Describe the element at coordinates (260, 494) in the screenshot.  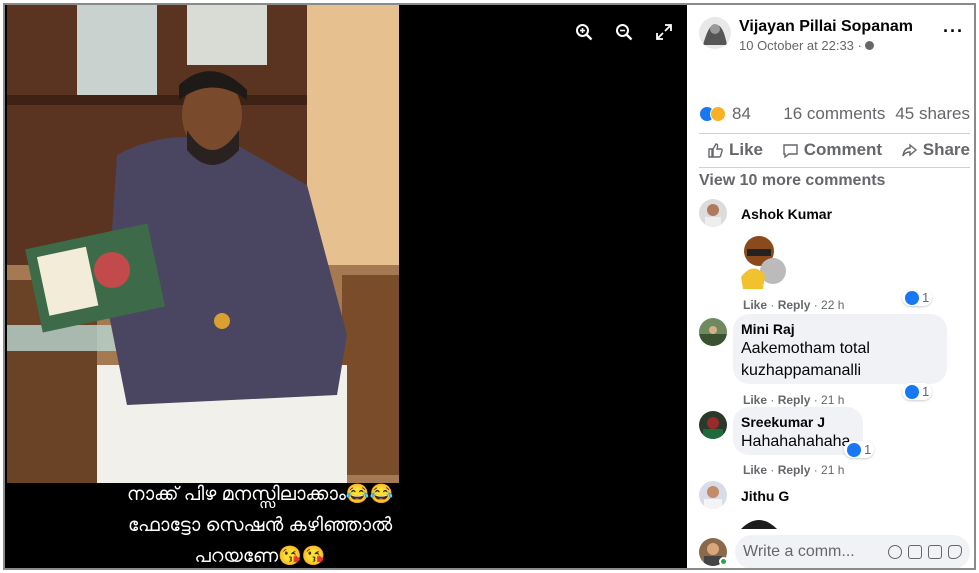
I see `caption-line: നാക്ക് പിഴ മനസ്സിലാക്കാം😂😂` at that location.